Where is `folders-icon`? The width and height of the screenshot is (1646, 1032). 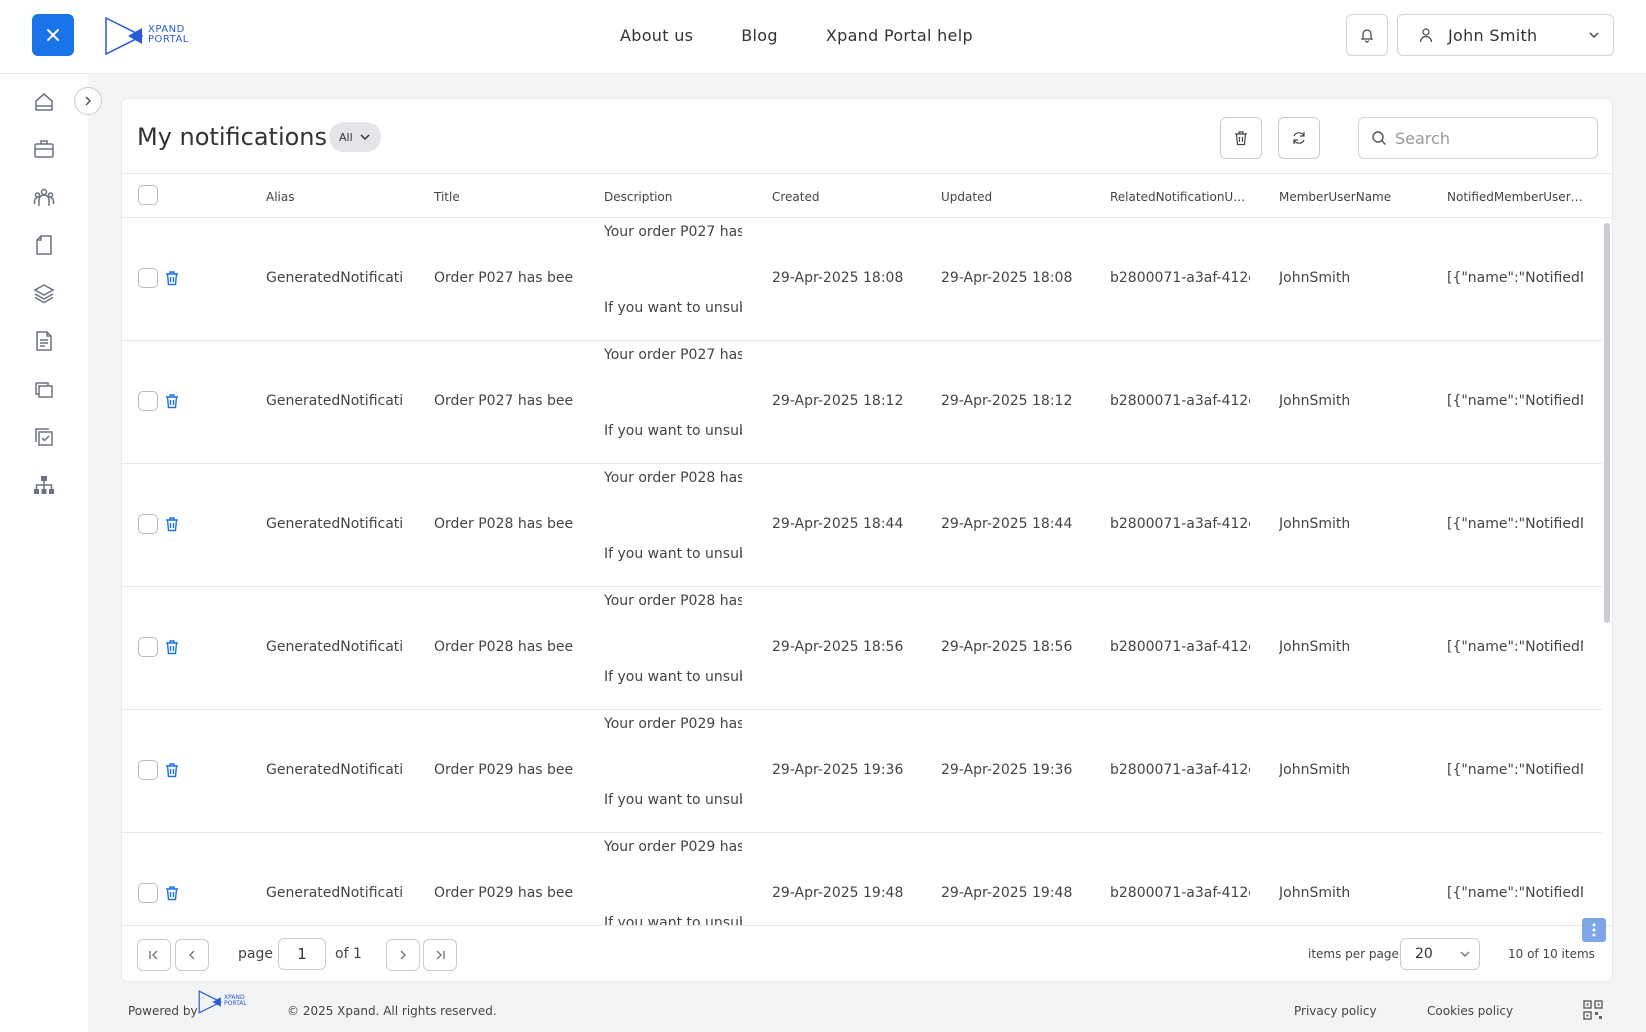
folders-icon is located at coordinates (44, 389).